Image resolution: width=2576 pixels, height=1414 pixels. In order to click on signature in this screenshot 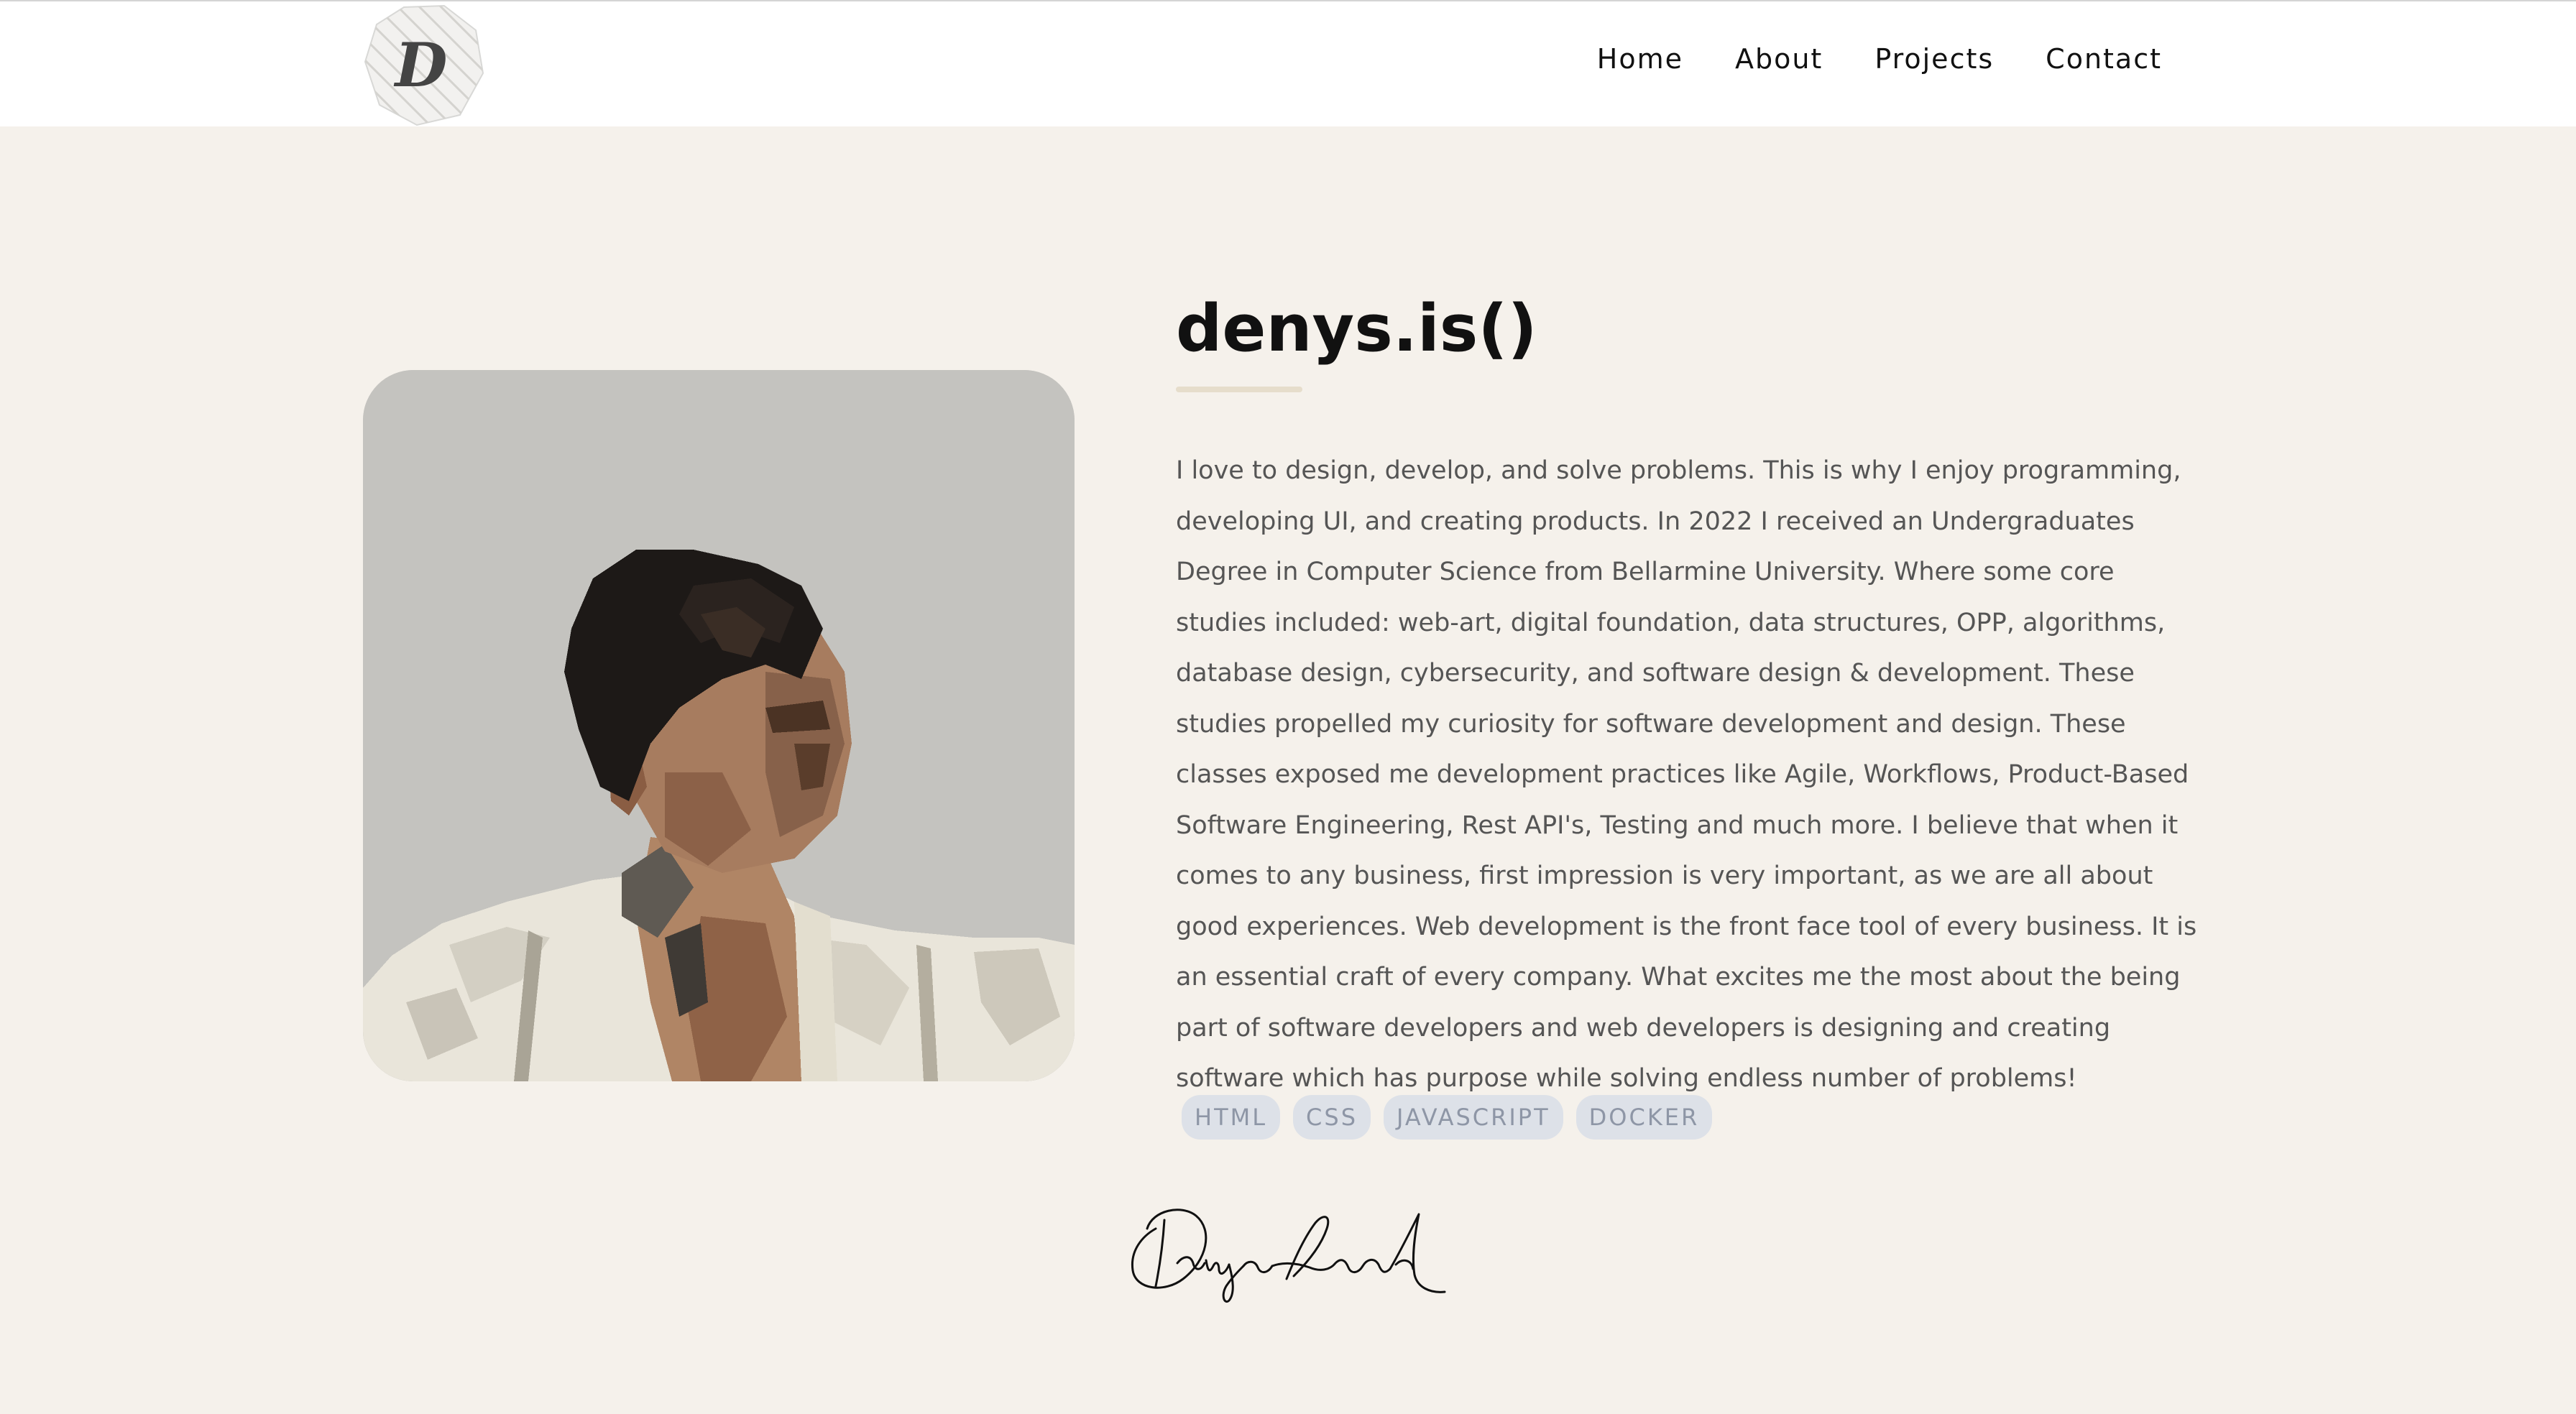, I will do `click(1286, 1245)`.